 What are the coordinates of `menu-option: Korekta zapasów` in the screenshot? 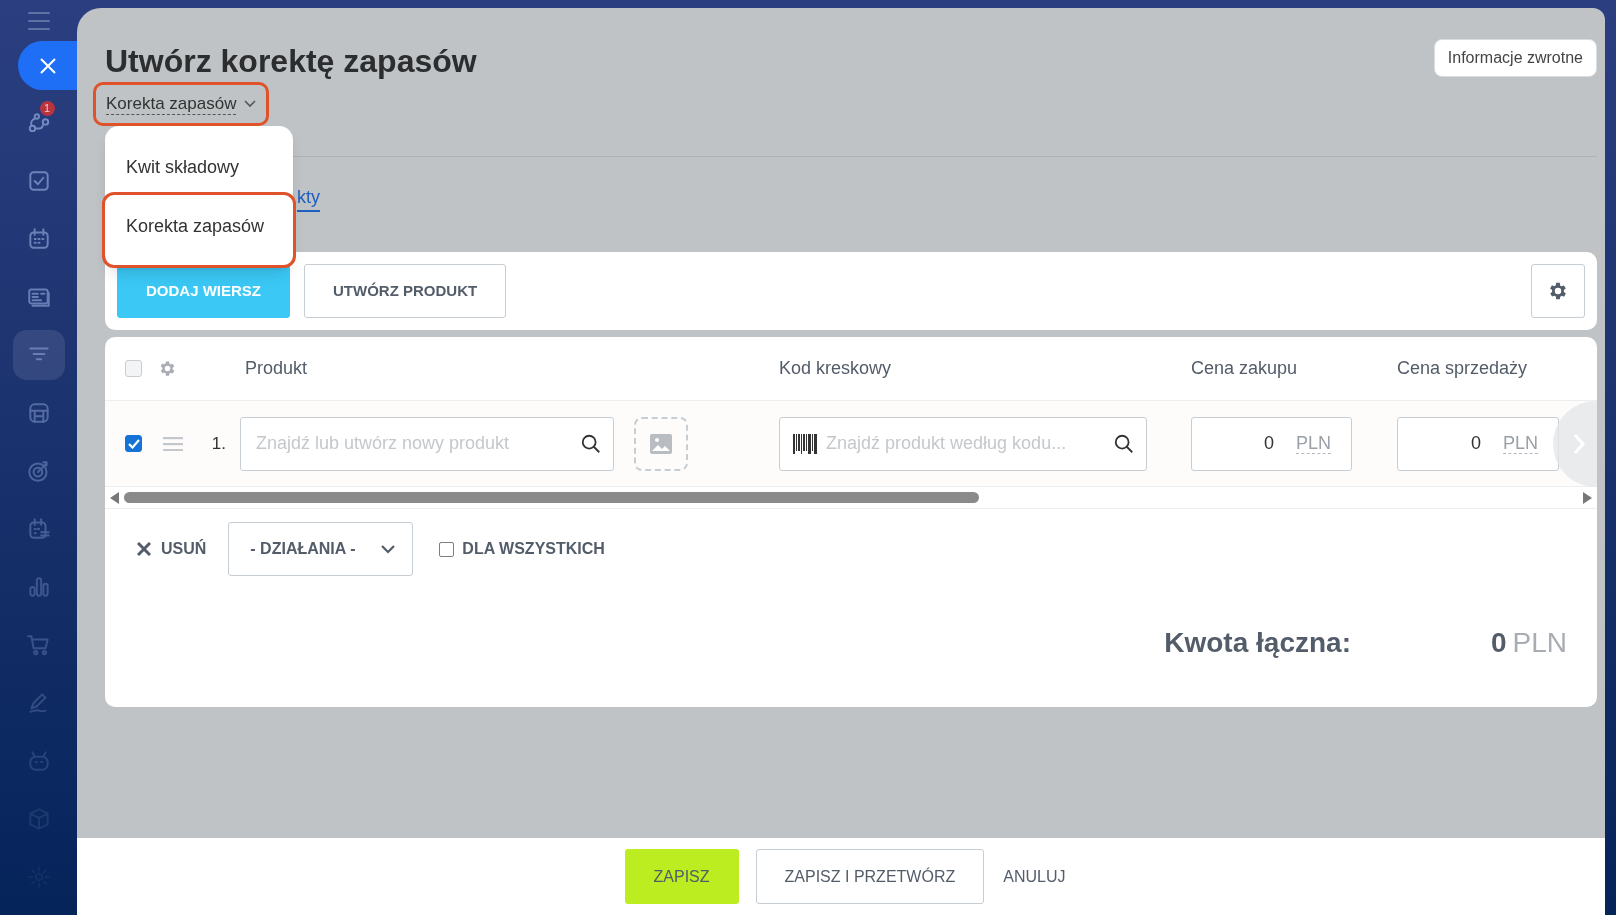 It's located at (199, 230).